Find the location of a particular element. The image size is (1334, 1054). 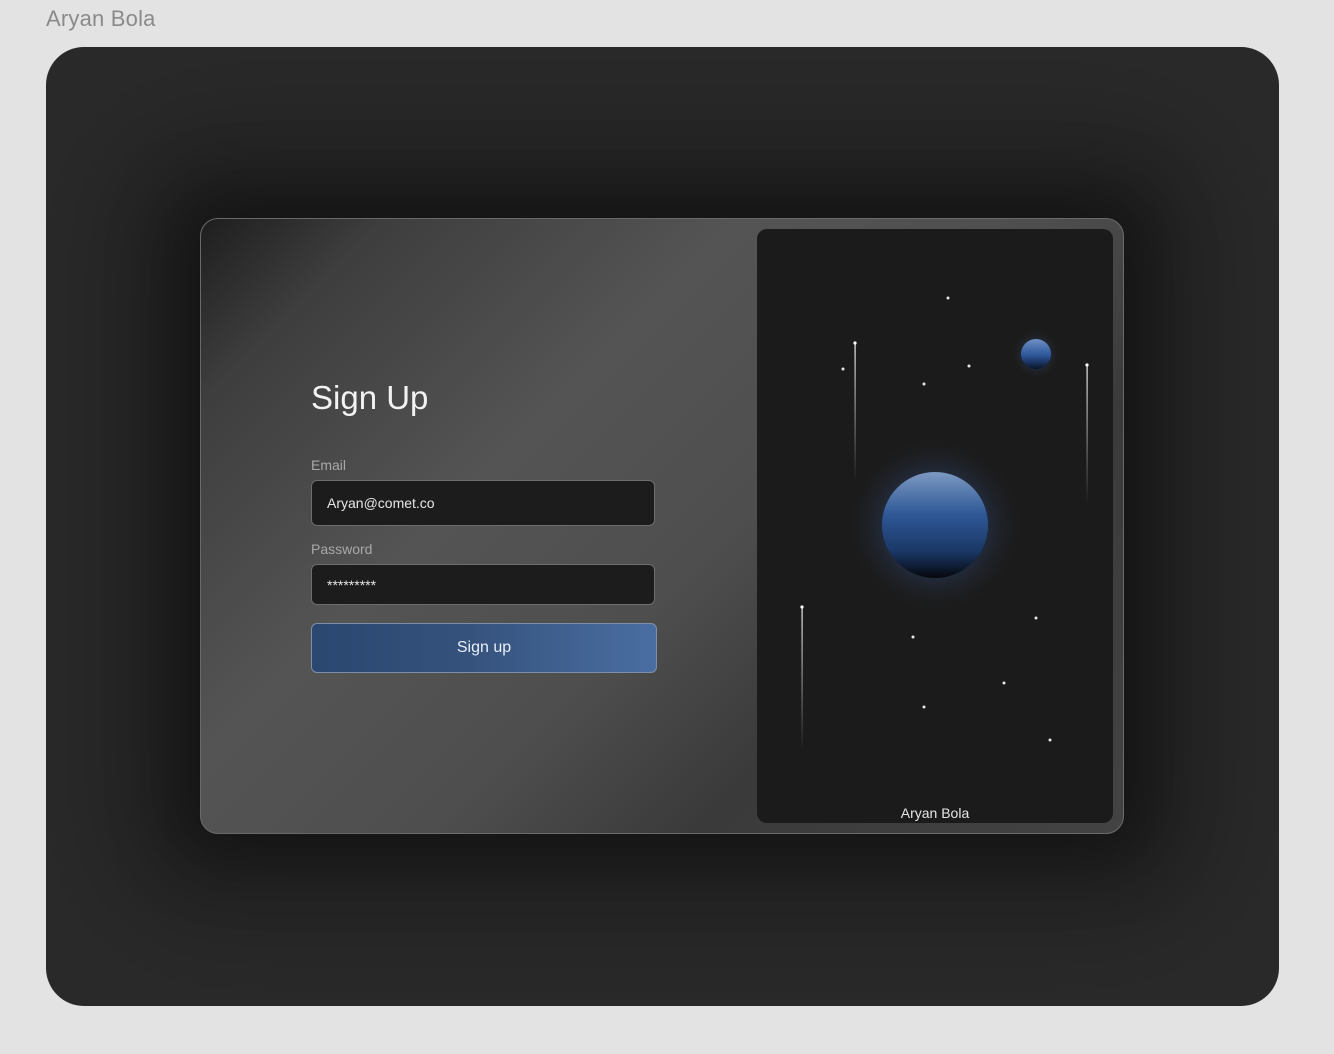

space-scene is located at coordinates (944, 523).